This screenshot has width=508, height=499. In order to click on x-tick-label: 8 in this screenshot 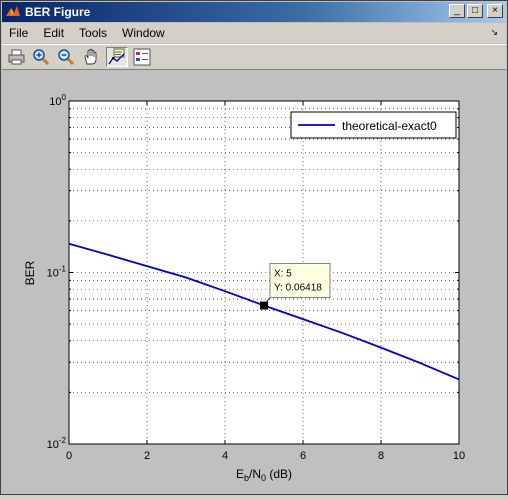, I will do `click(381, 456)`.